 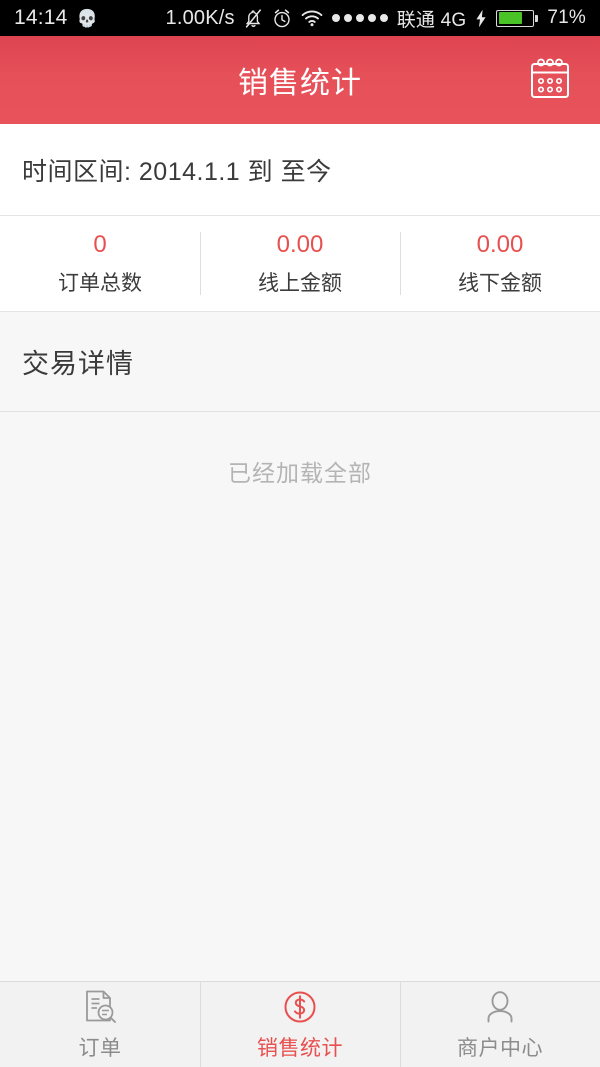 What do you see at coordinates (431, 20) in the screenshot?
I see `carrier-label: 联通 4G` at bounding box center [431, 20].